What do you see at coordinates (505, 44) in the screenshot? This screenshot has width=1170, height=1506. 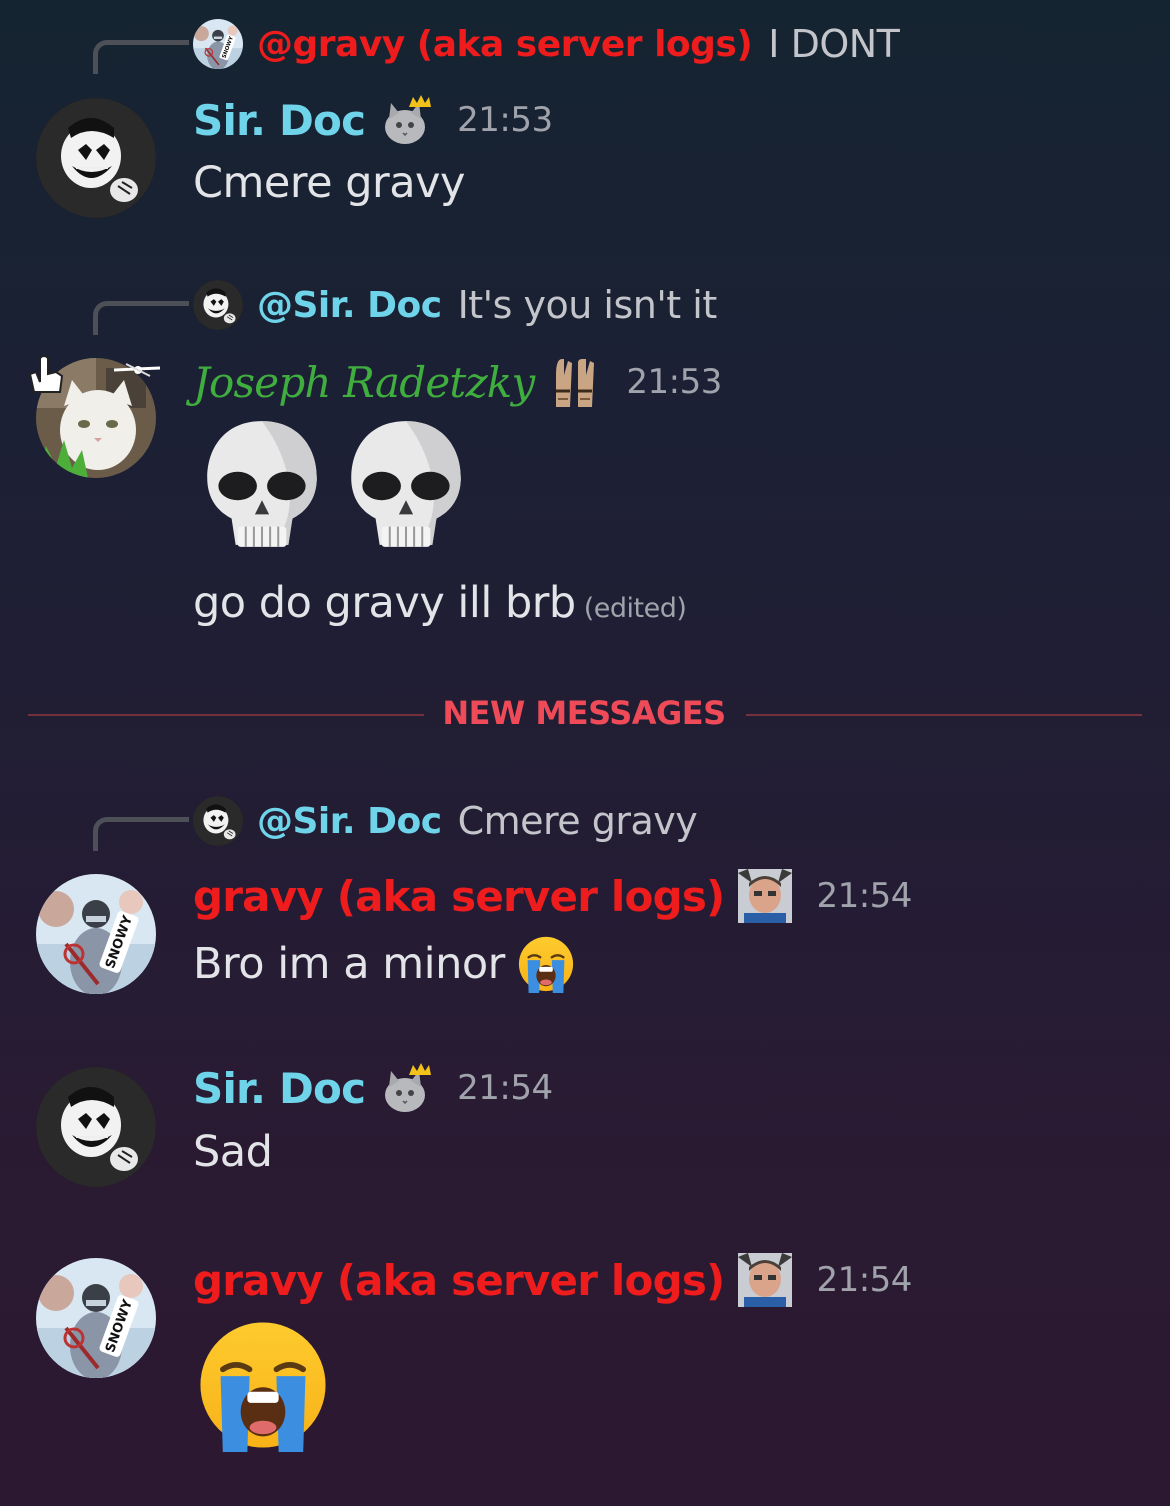 I see `reply-mention: @gravy (aka server logs)` at bounding box center [505, 44].